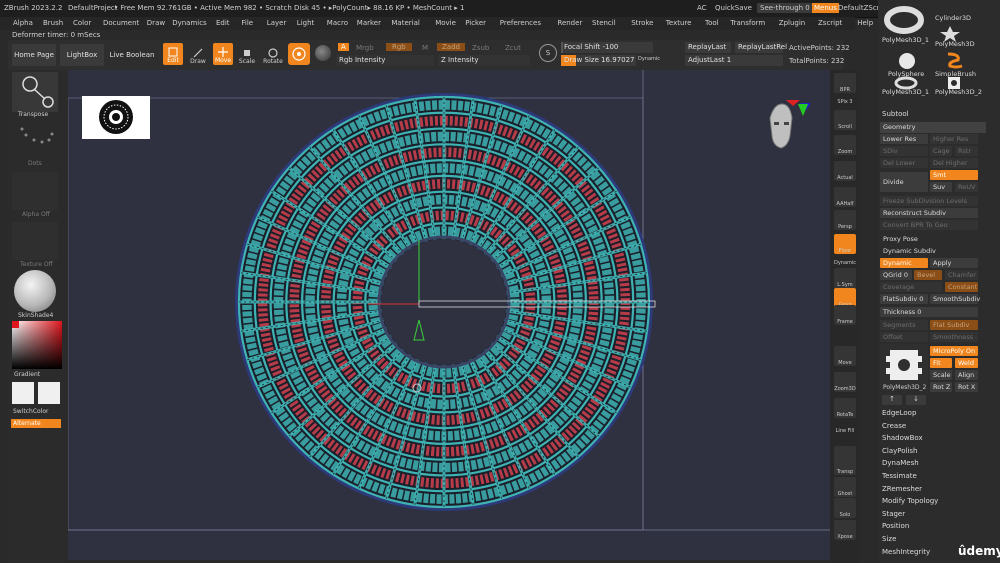 This screenshot has height=563, width=1000. What do you see at coordinates (747, 23) in the screenshot?
I see `menu-transform: Transform` at bounding box center [747, 23].